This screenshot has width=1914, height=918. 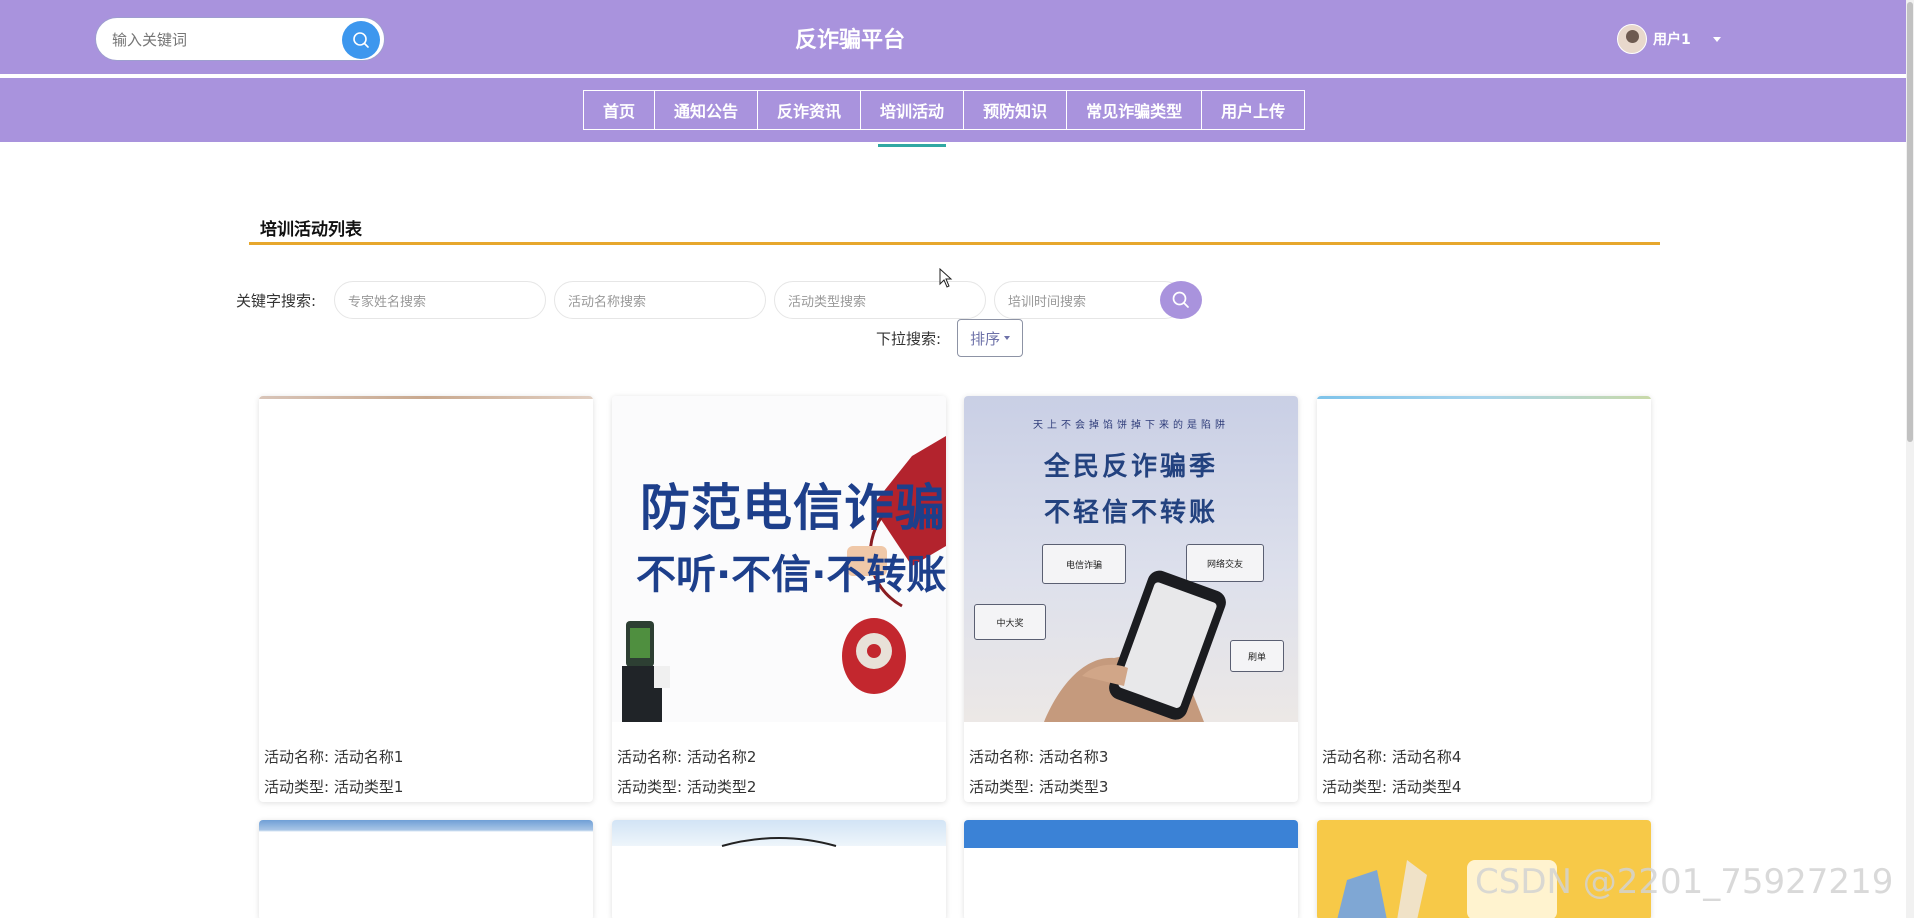 What do you see at coordinates (954, 243) in the screenshot?
I see `section-divider` at bounding box center [954, 243].